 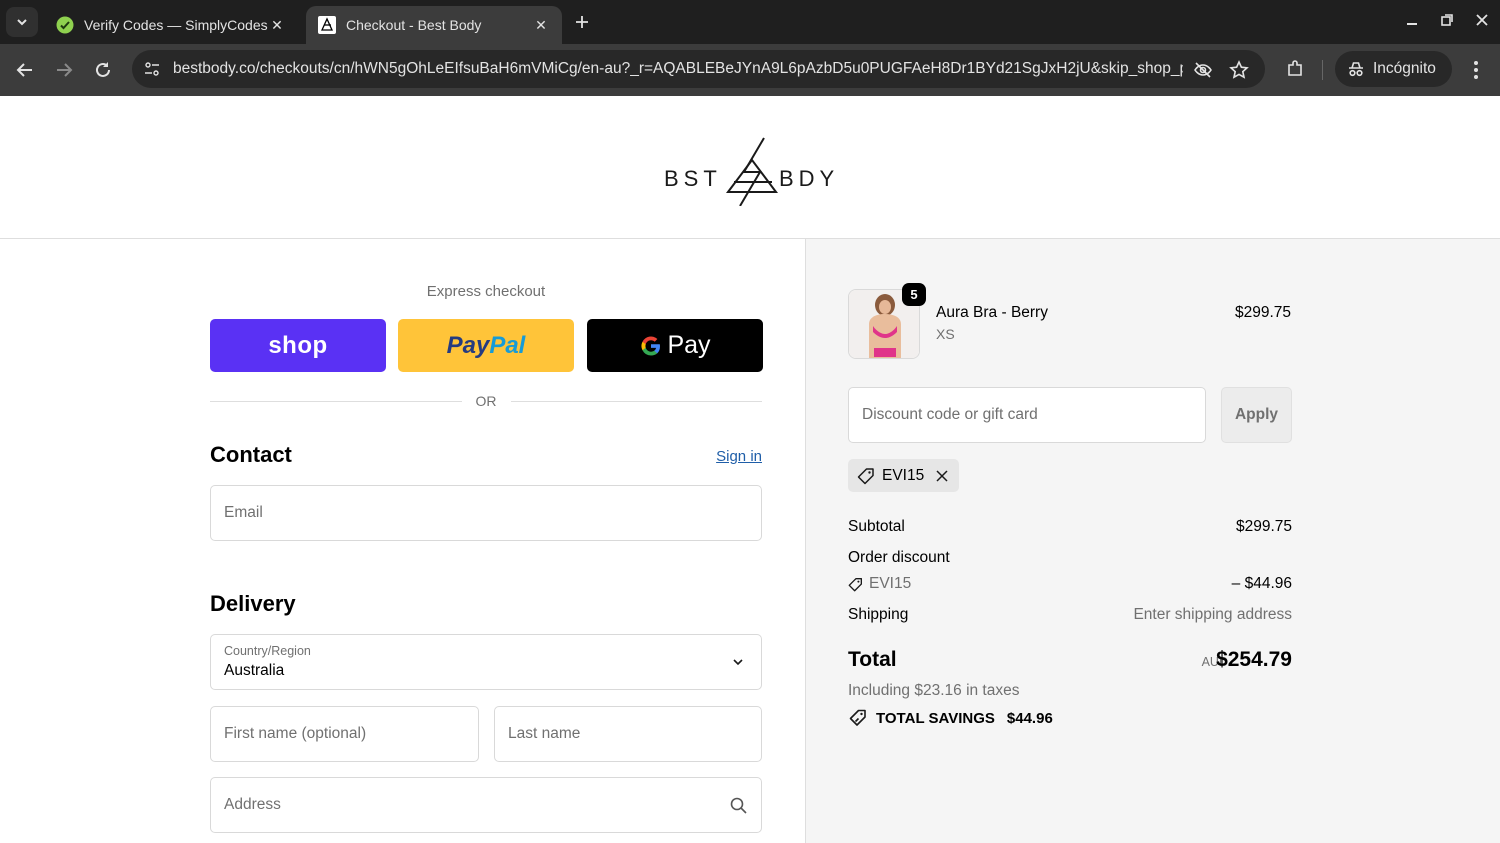 I want to click on arrow-left-icon, so click(x=24, y=70).